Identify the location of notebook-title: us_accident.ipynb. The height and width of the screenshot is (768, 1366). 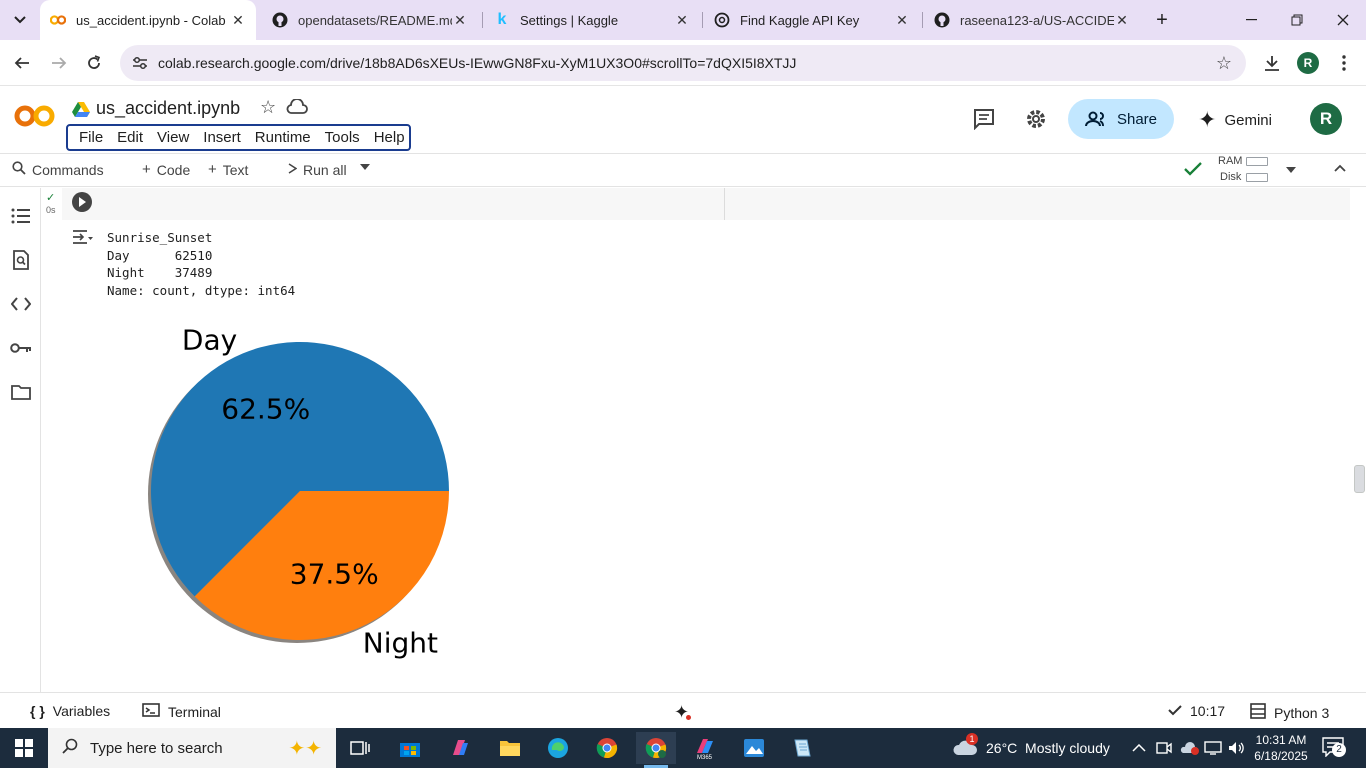
(168, 108).